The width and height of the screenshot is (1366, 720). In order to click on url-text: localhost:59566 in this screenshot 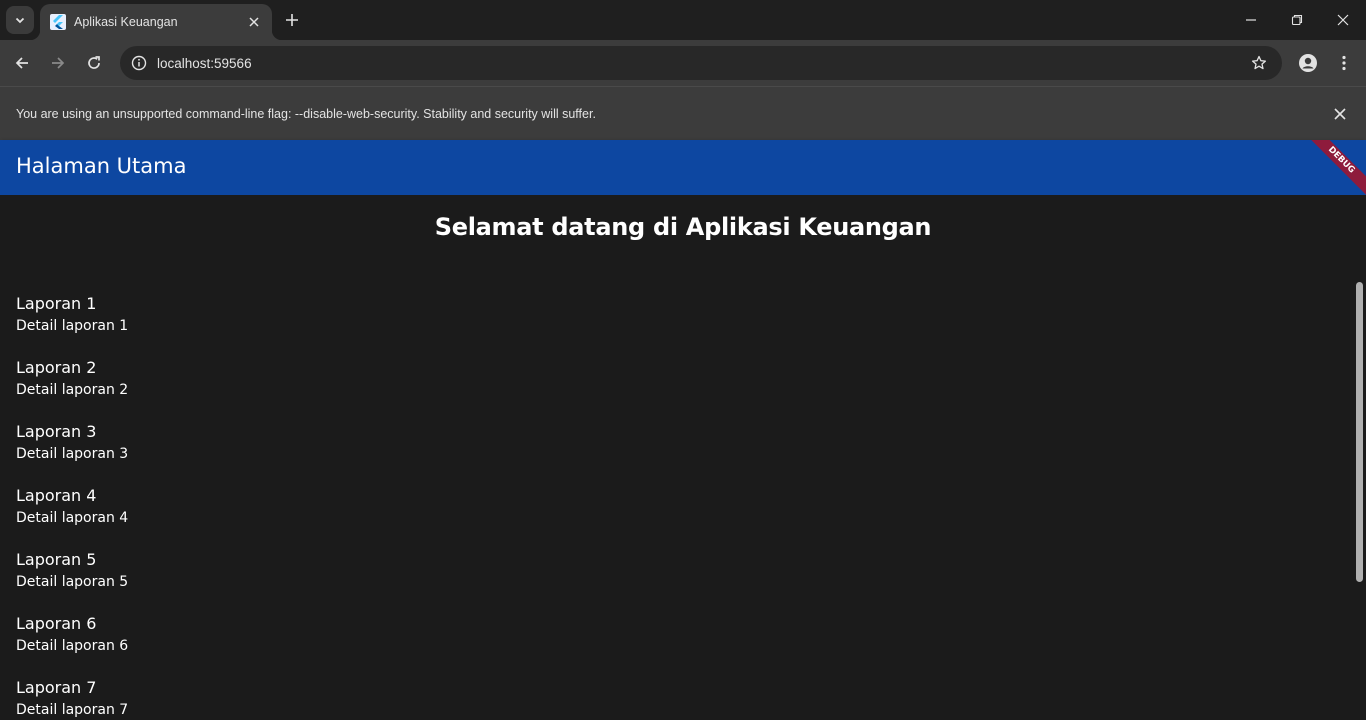, I will do `click(699, 63)`.